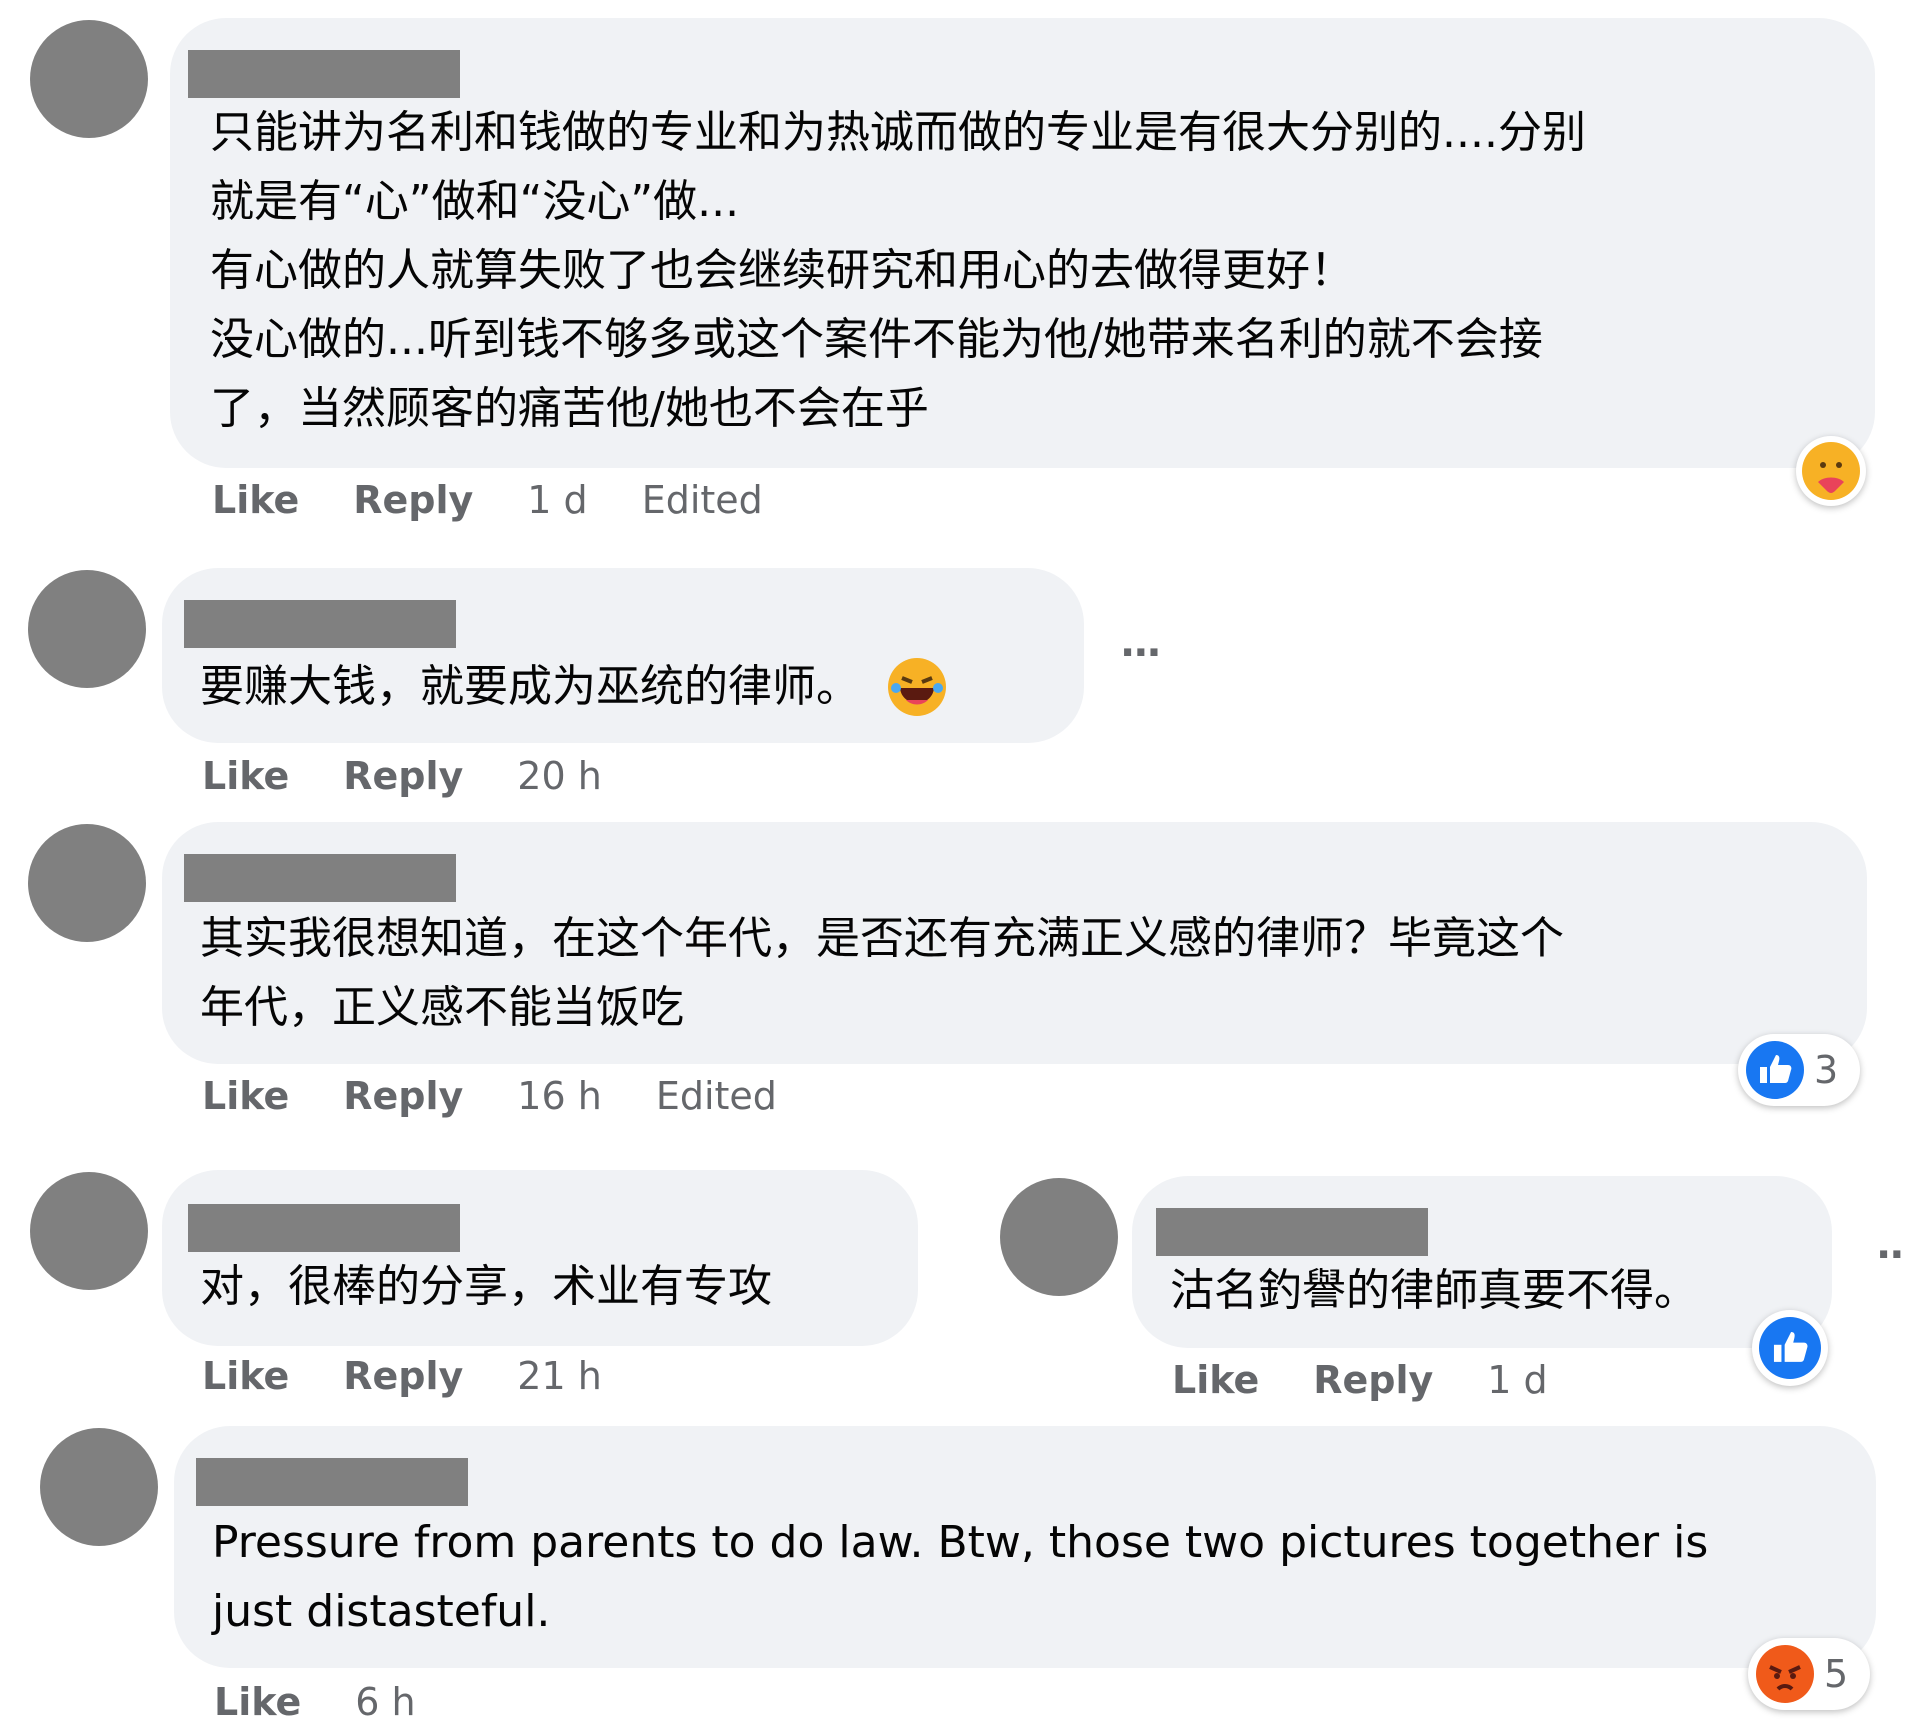 Image resolution: width=1910 pixels, height=1726 pixels. What do you see at coordinates (782, 270) in the screenshot?
I see `comment-text-line: 有心做的人就算失败了也会继续研究和用心的去做得更好！` at bounding box center [782, 270].